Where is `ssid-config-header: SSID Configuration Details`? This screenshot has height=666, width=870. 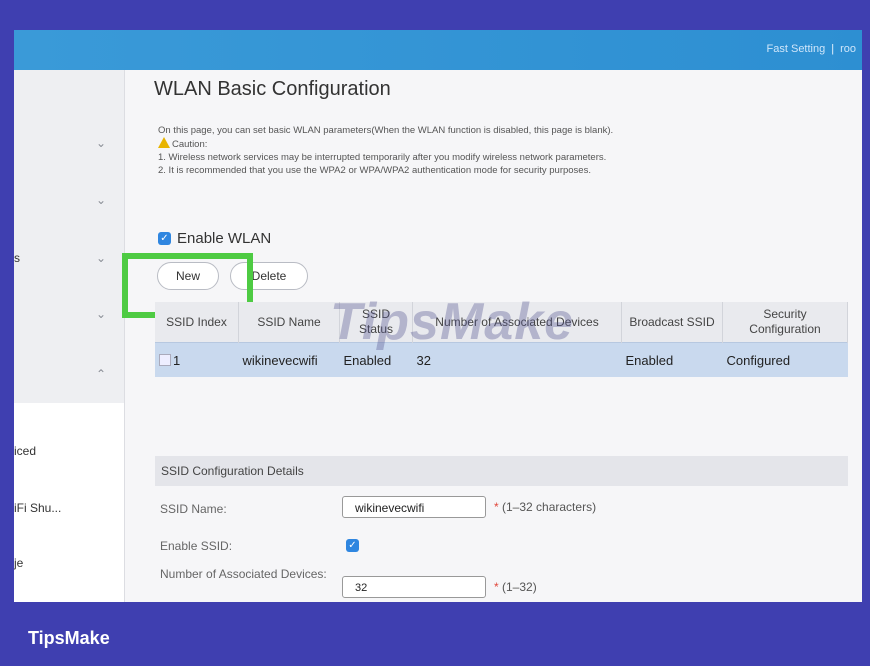
ssid-config-header: SSID Configuration Details is located at coordinates (501, 471).